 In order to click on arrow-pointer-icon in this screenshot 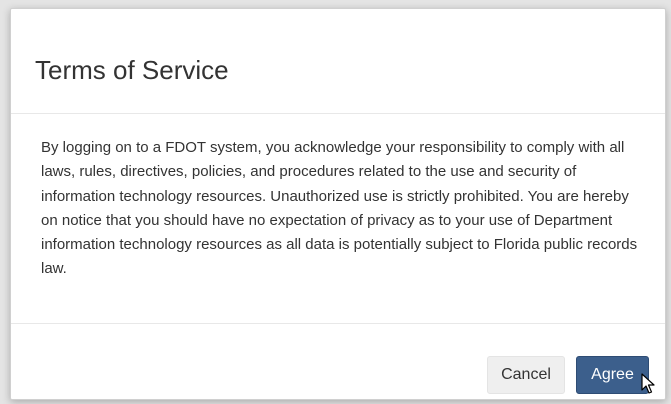, I will do `click(648, 383)`.